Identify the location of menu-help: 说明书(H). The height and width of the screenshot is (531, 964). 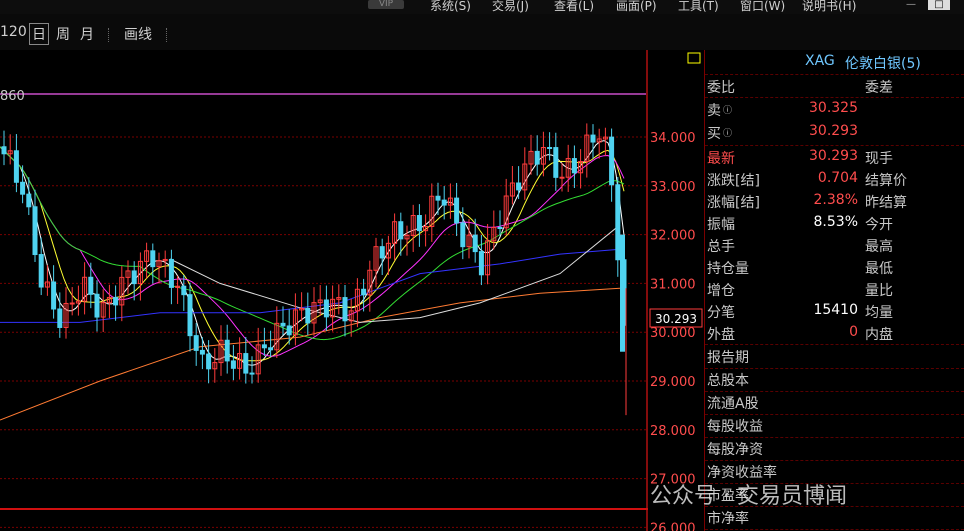
(829, 7).